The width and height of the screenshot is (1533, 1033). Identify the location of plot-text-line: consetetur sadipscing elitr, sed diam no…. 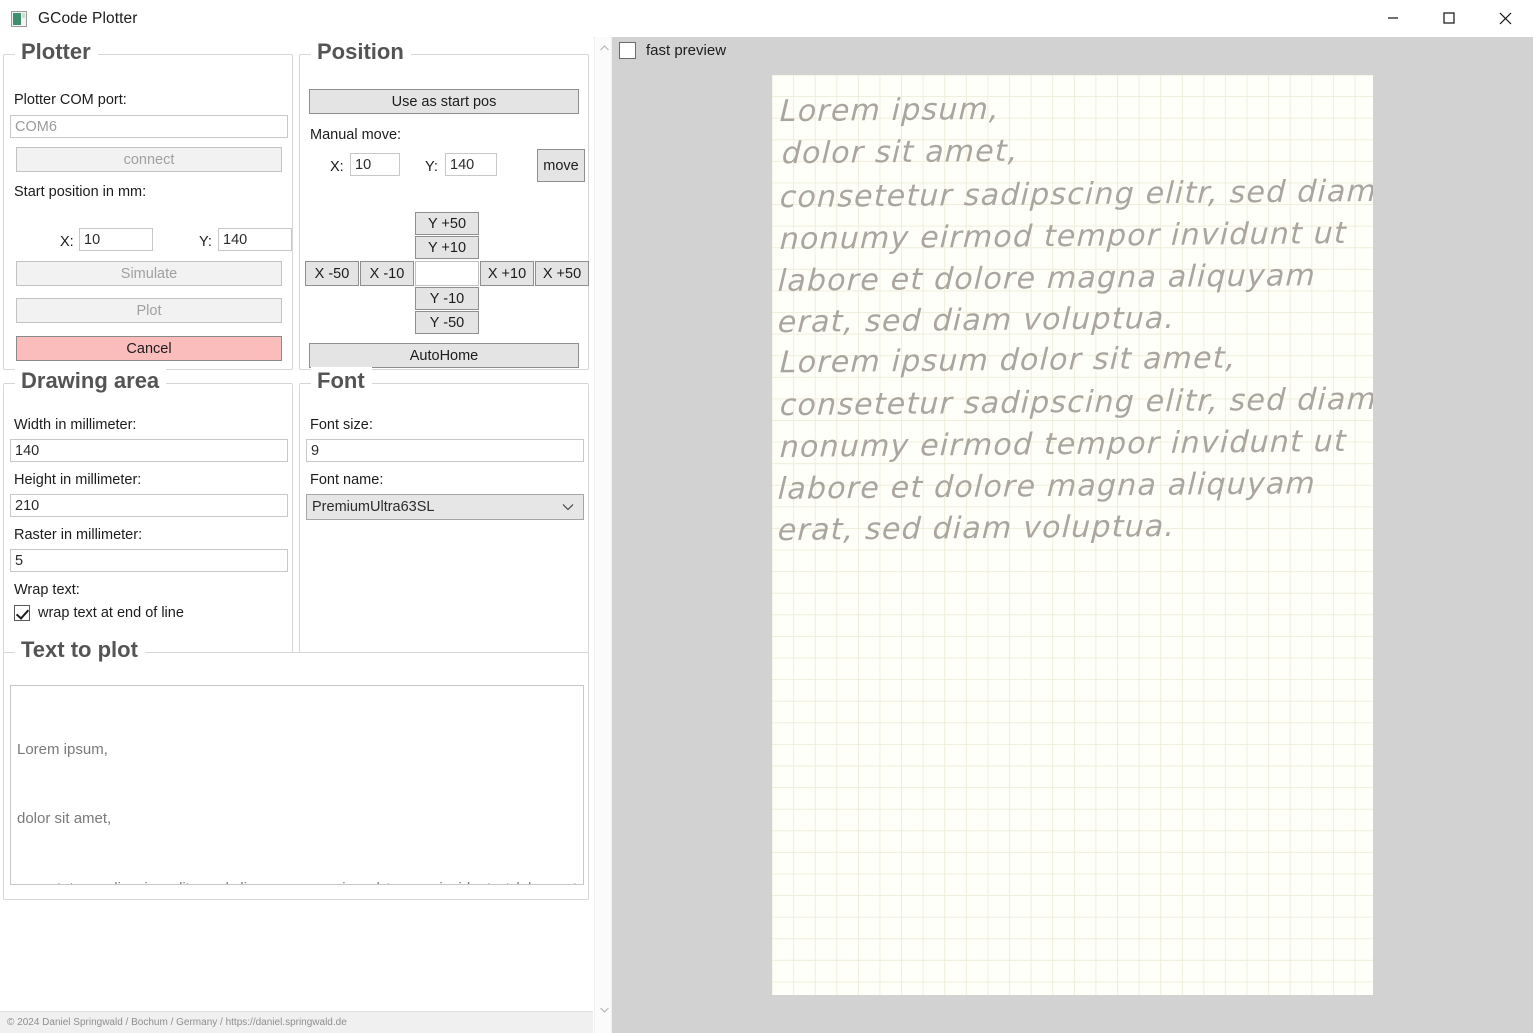
(297, 880).